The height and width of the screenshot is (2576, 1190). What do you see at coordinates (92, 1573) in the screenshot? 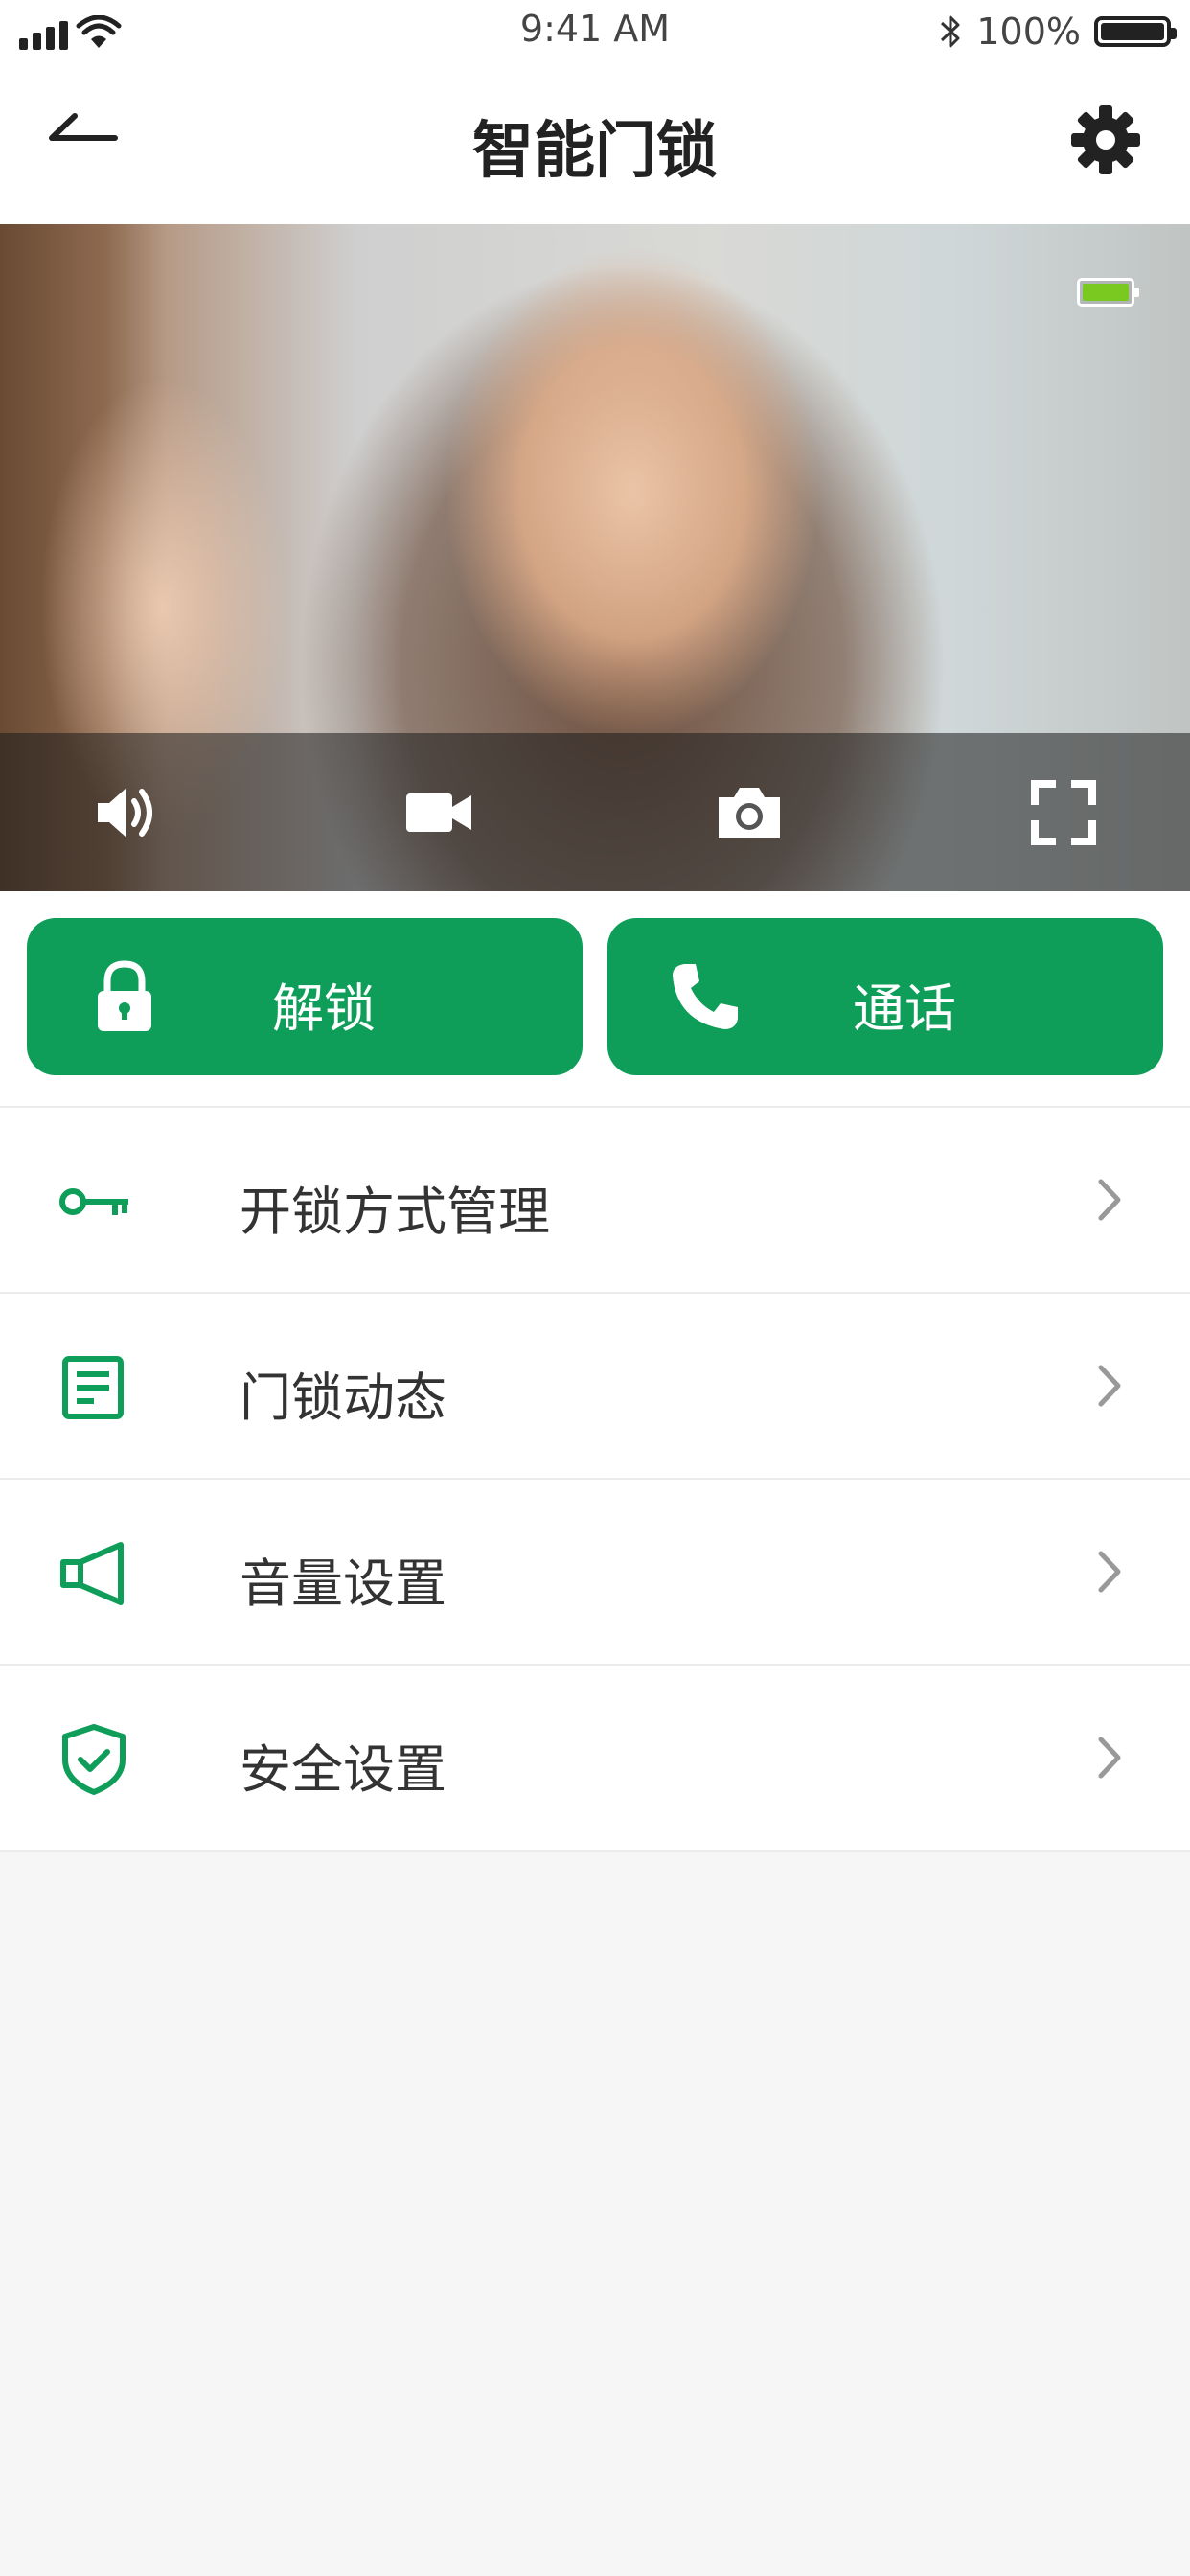
I see `speaker-outline-icon` at bounding box center [92, 1573].